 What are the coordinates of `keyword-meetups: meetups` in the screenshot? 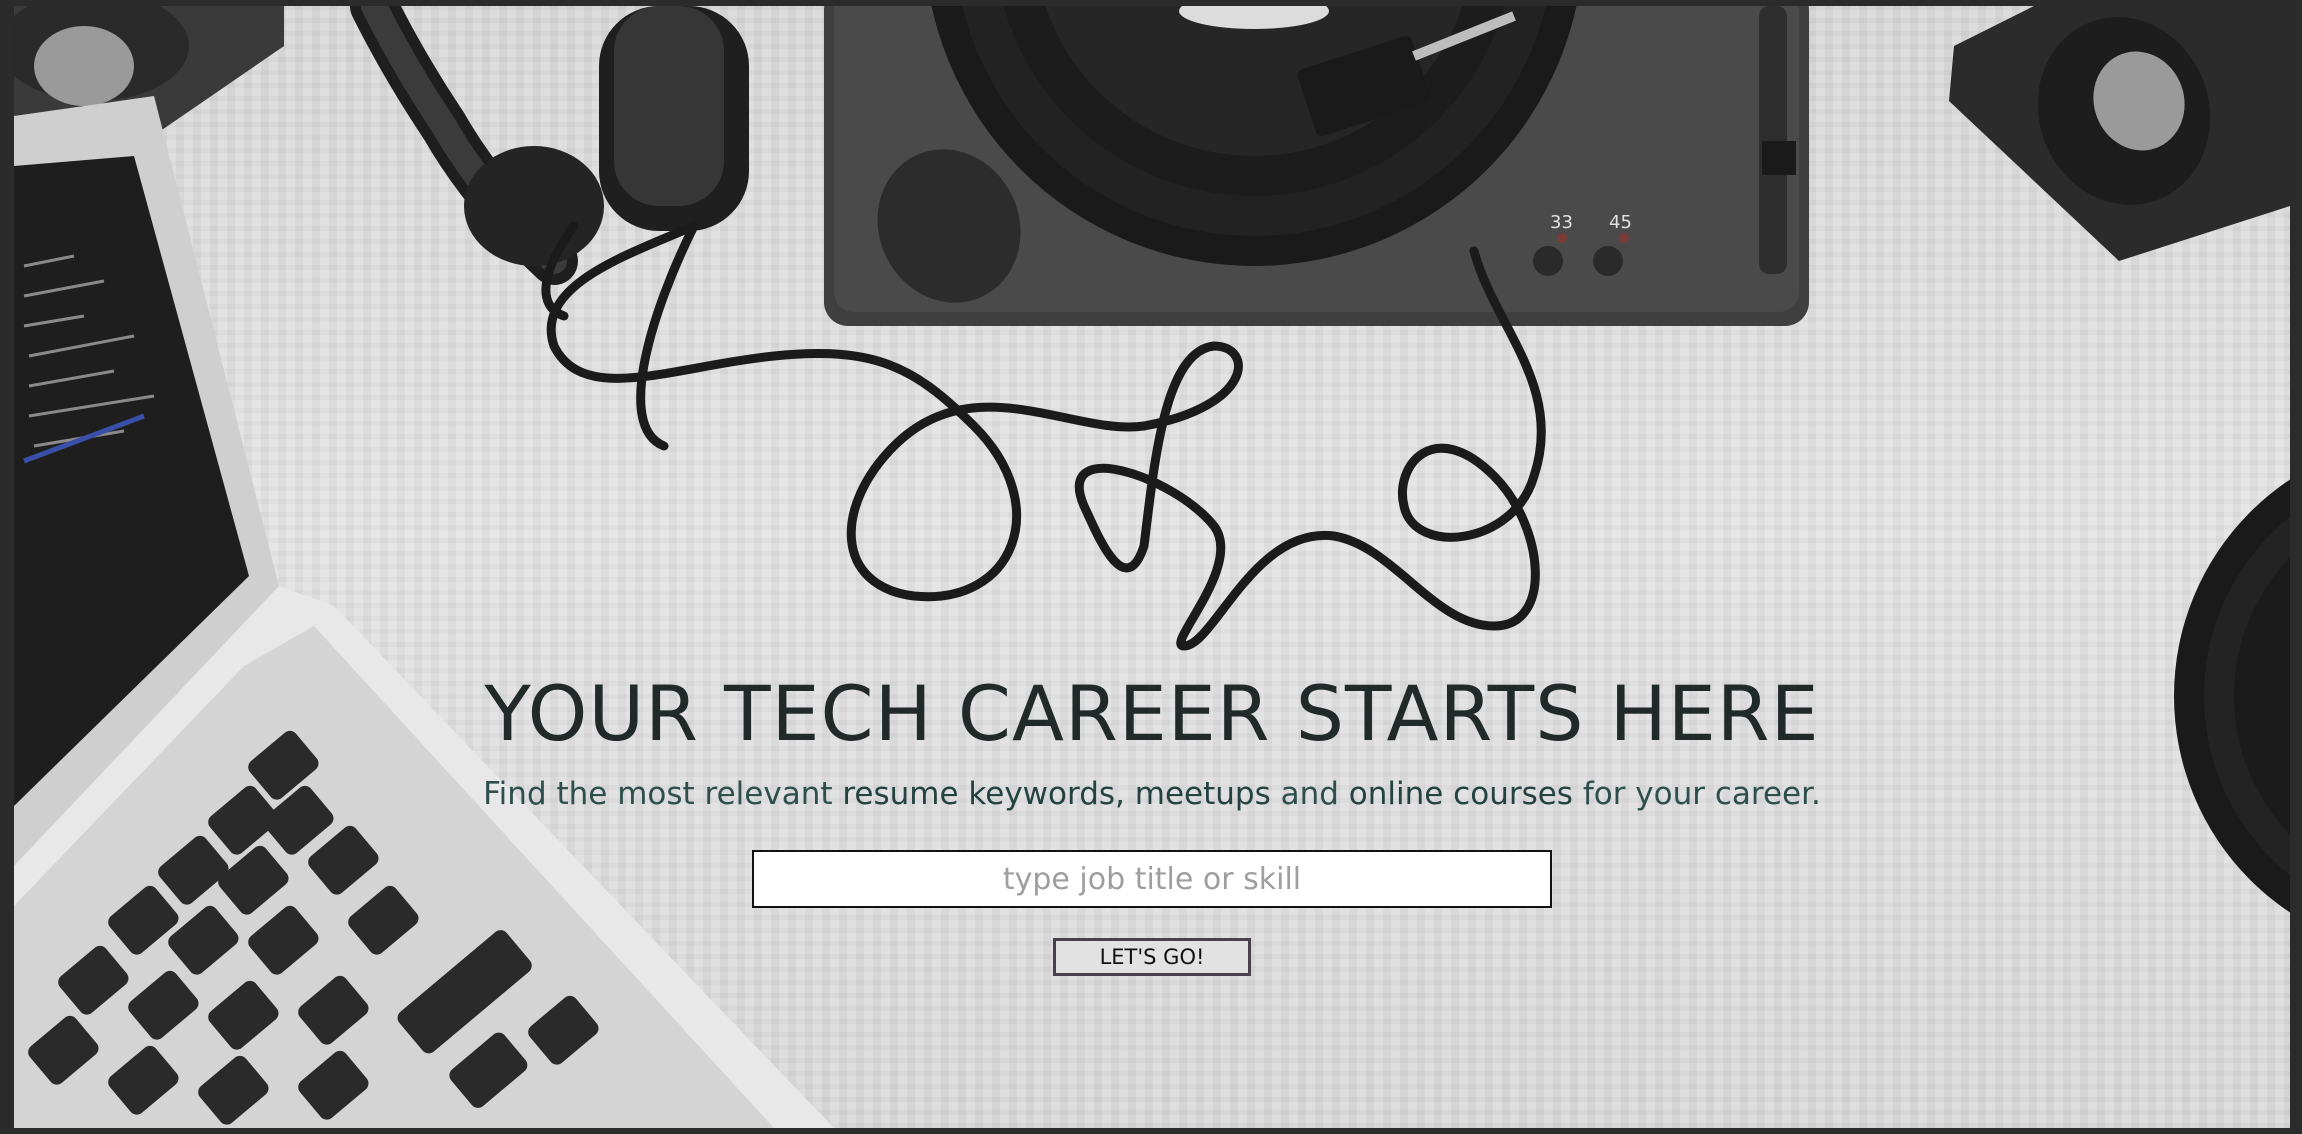 It's located at (1202, 794).